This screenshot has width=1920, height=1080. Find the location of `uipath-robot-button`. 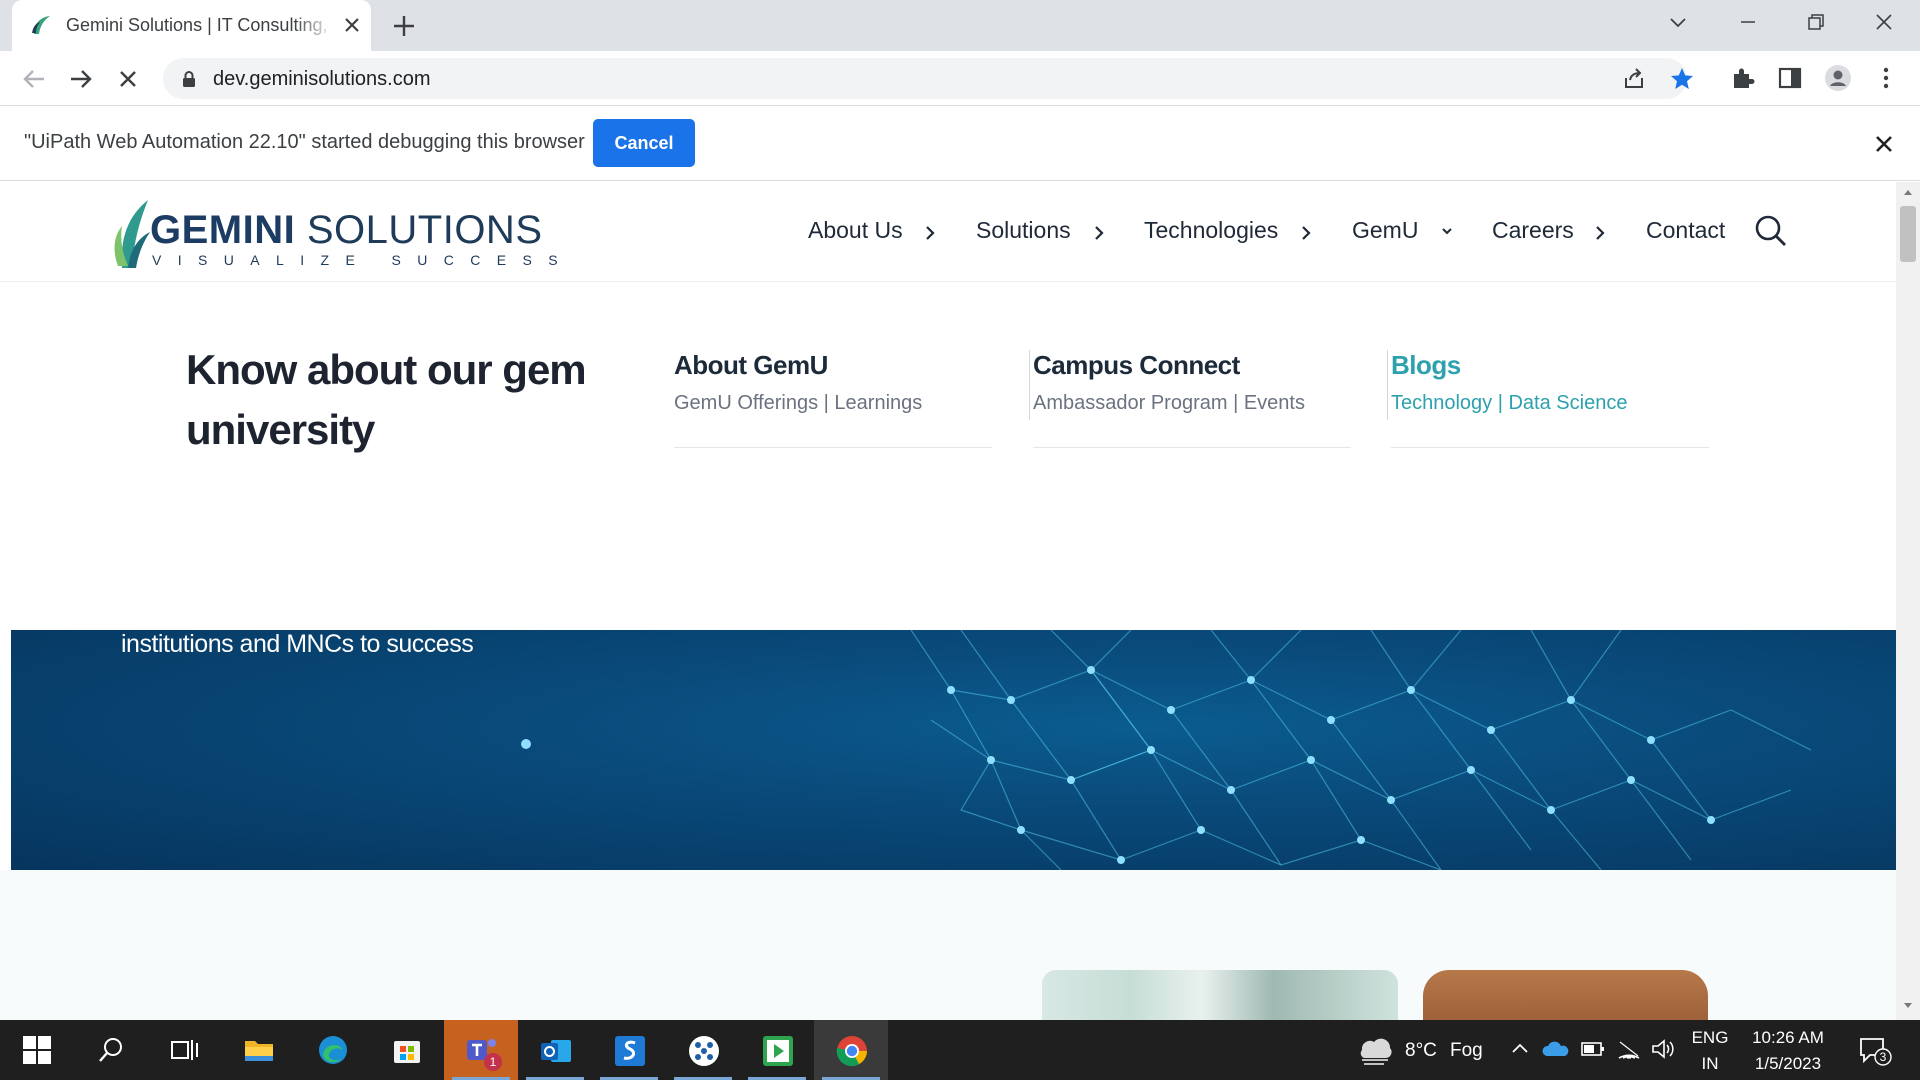

uipath-robot-button is located at coordinates (777, 1050).